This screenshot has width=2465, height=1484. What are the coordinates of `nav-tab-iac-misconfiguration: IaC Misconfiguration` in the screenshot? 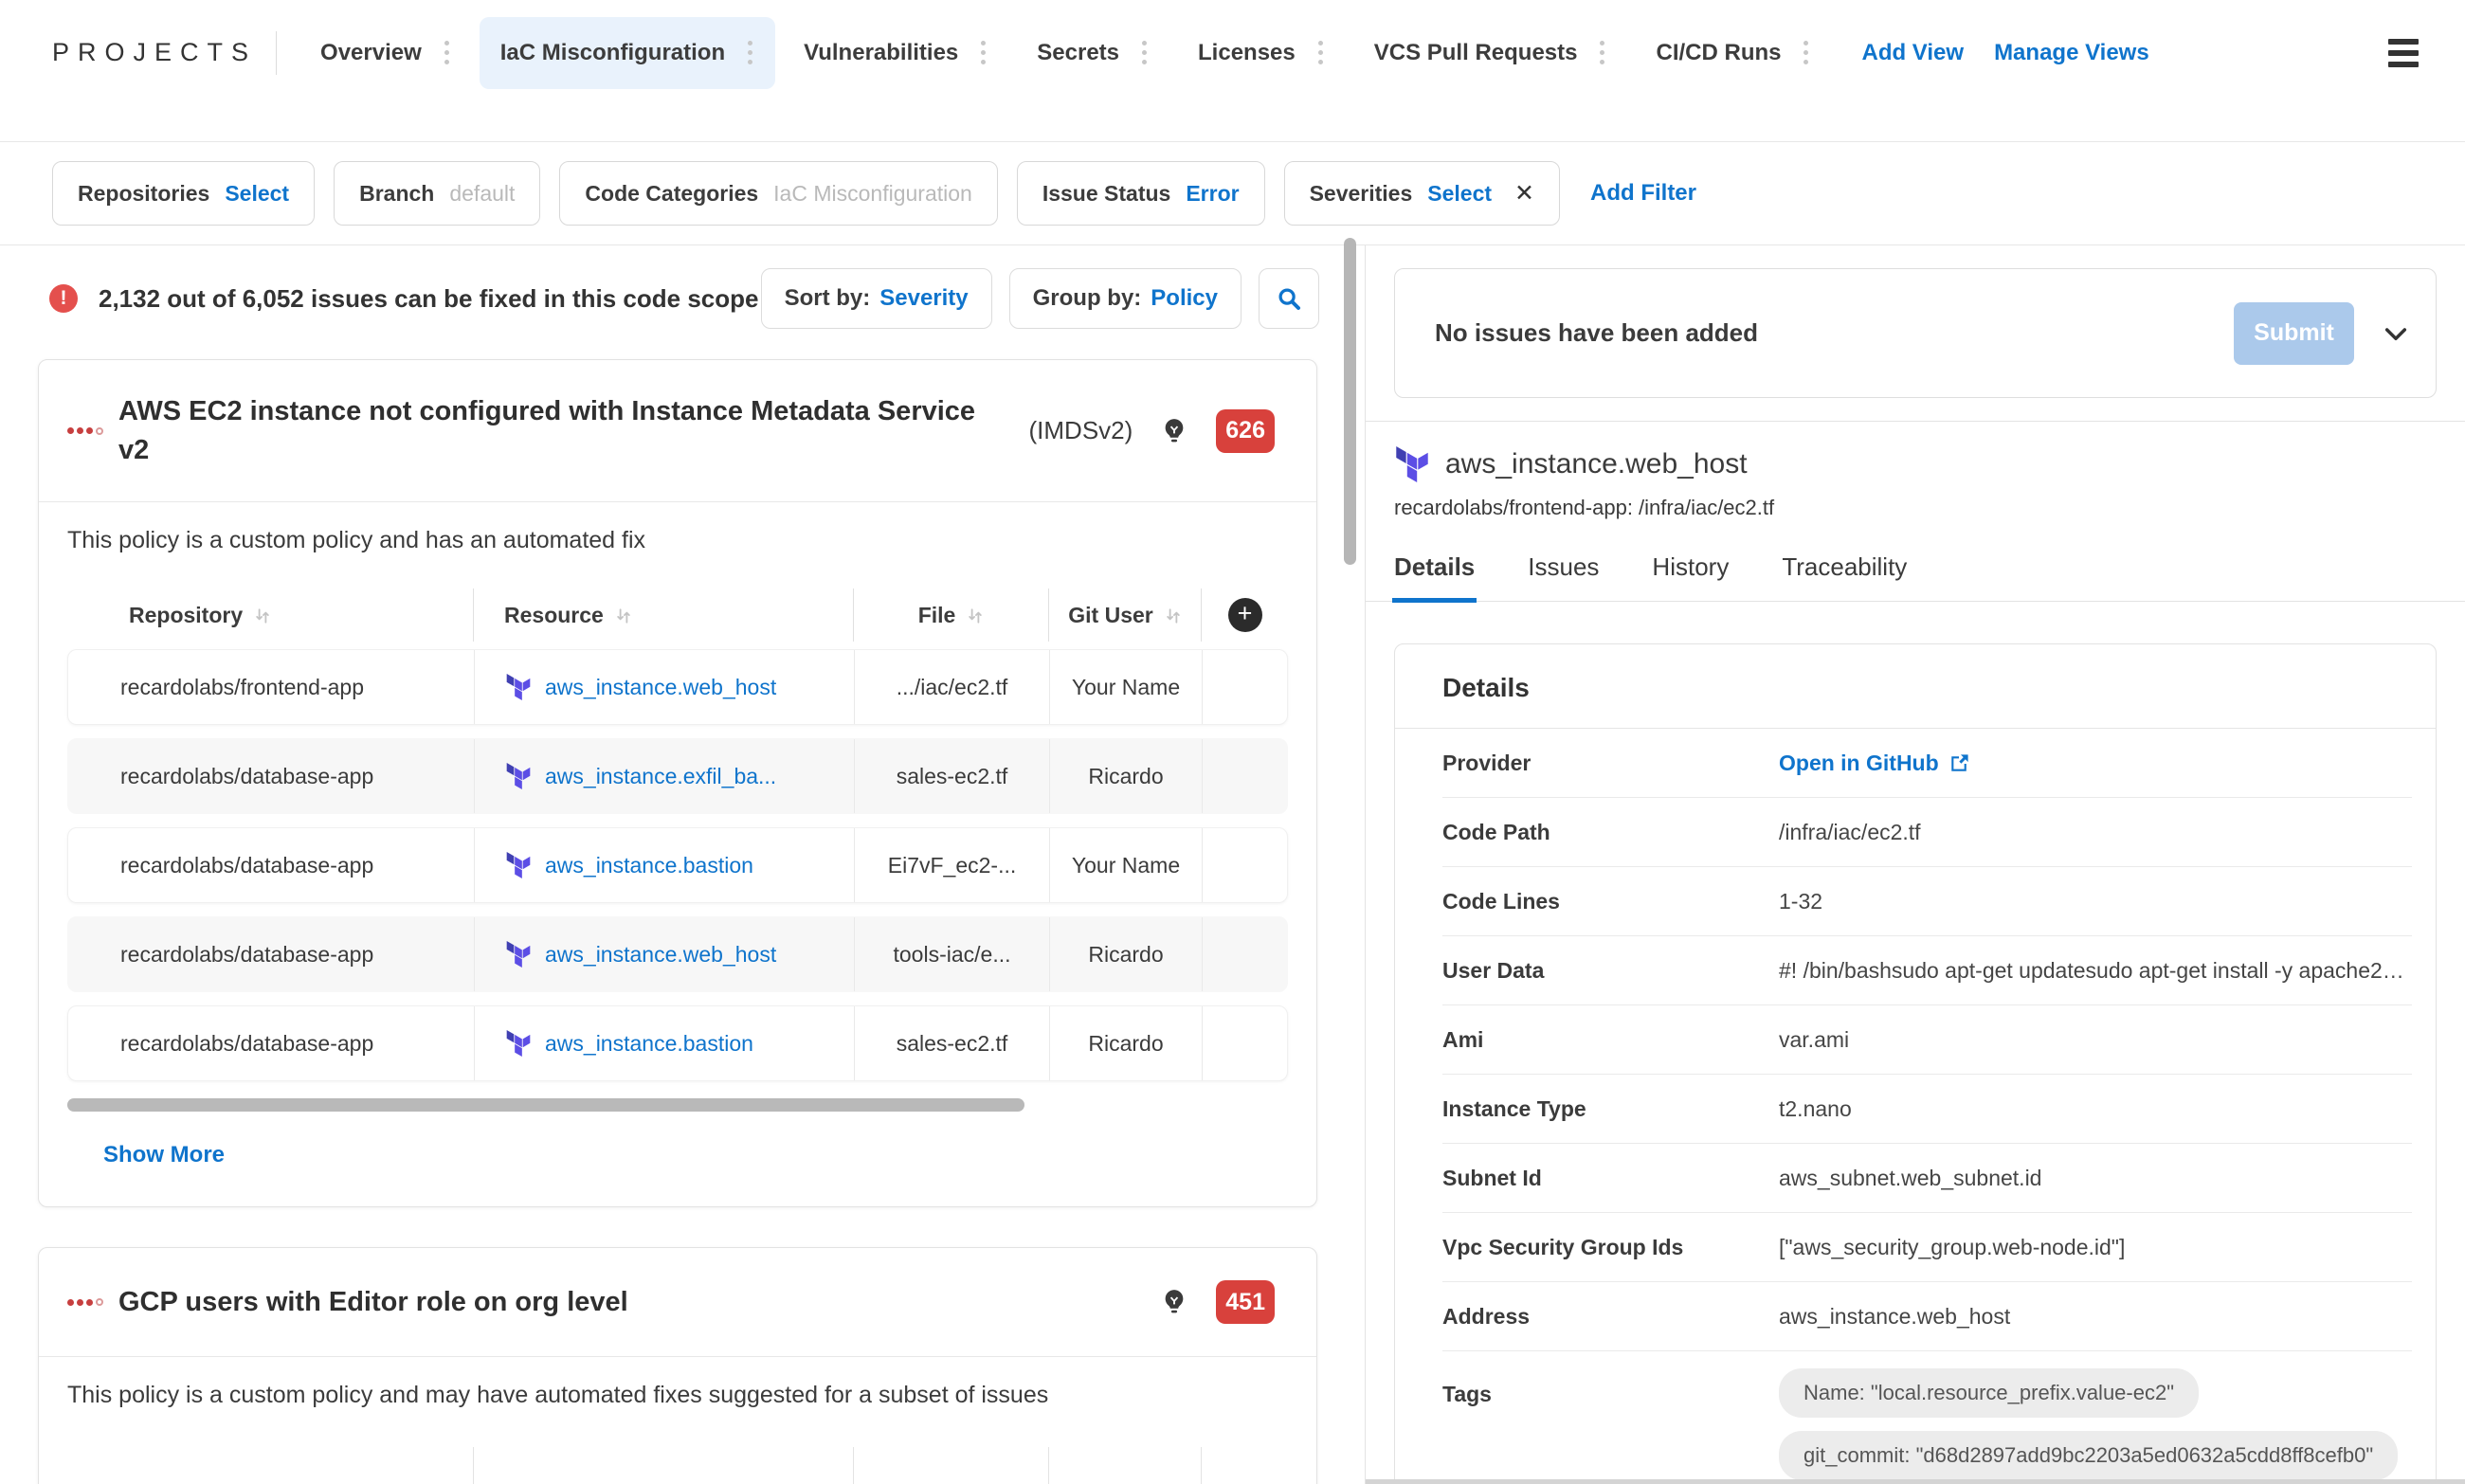 It's located at (627, 52).